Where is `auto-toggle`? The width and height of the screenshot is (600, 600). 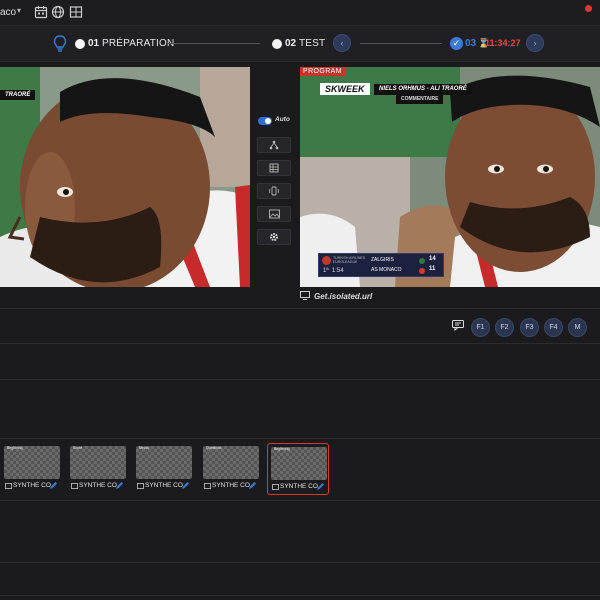
auto-toggle is located at coordinates (265, 121).